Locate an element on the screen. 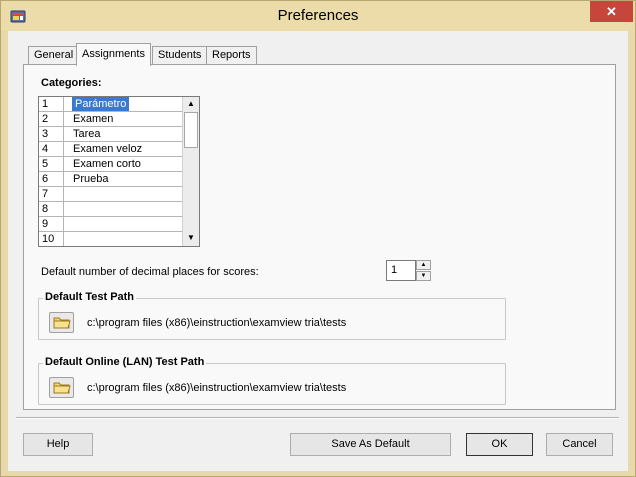 This screenshot has height=477, width=636. cancel-button: Cancel is located at coordinates (579, 444).